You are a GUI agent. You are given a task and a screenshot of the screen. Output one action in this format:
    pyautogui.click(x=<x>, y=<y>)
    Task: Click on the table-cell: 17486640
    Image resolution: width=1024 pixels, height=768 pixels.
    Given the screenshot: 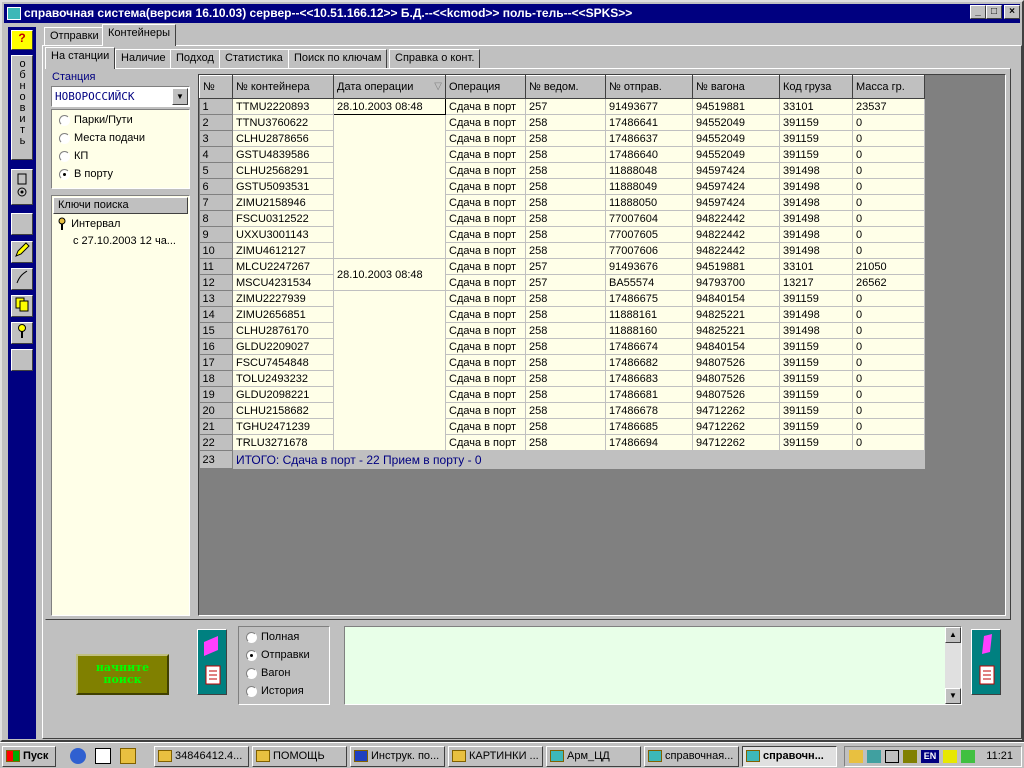 What is the action you would take?
    pyautogui.click(x=649, y=154)
    